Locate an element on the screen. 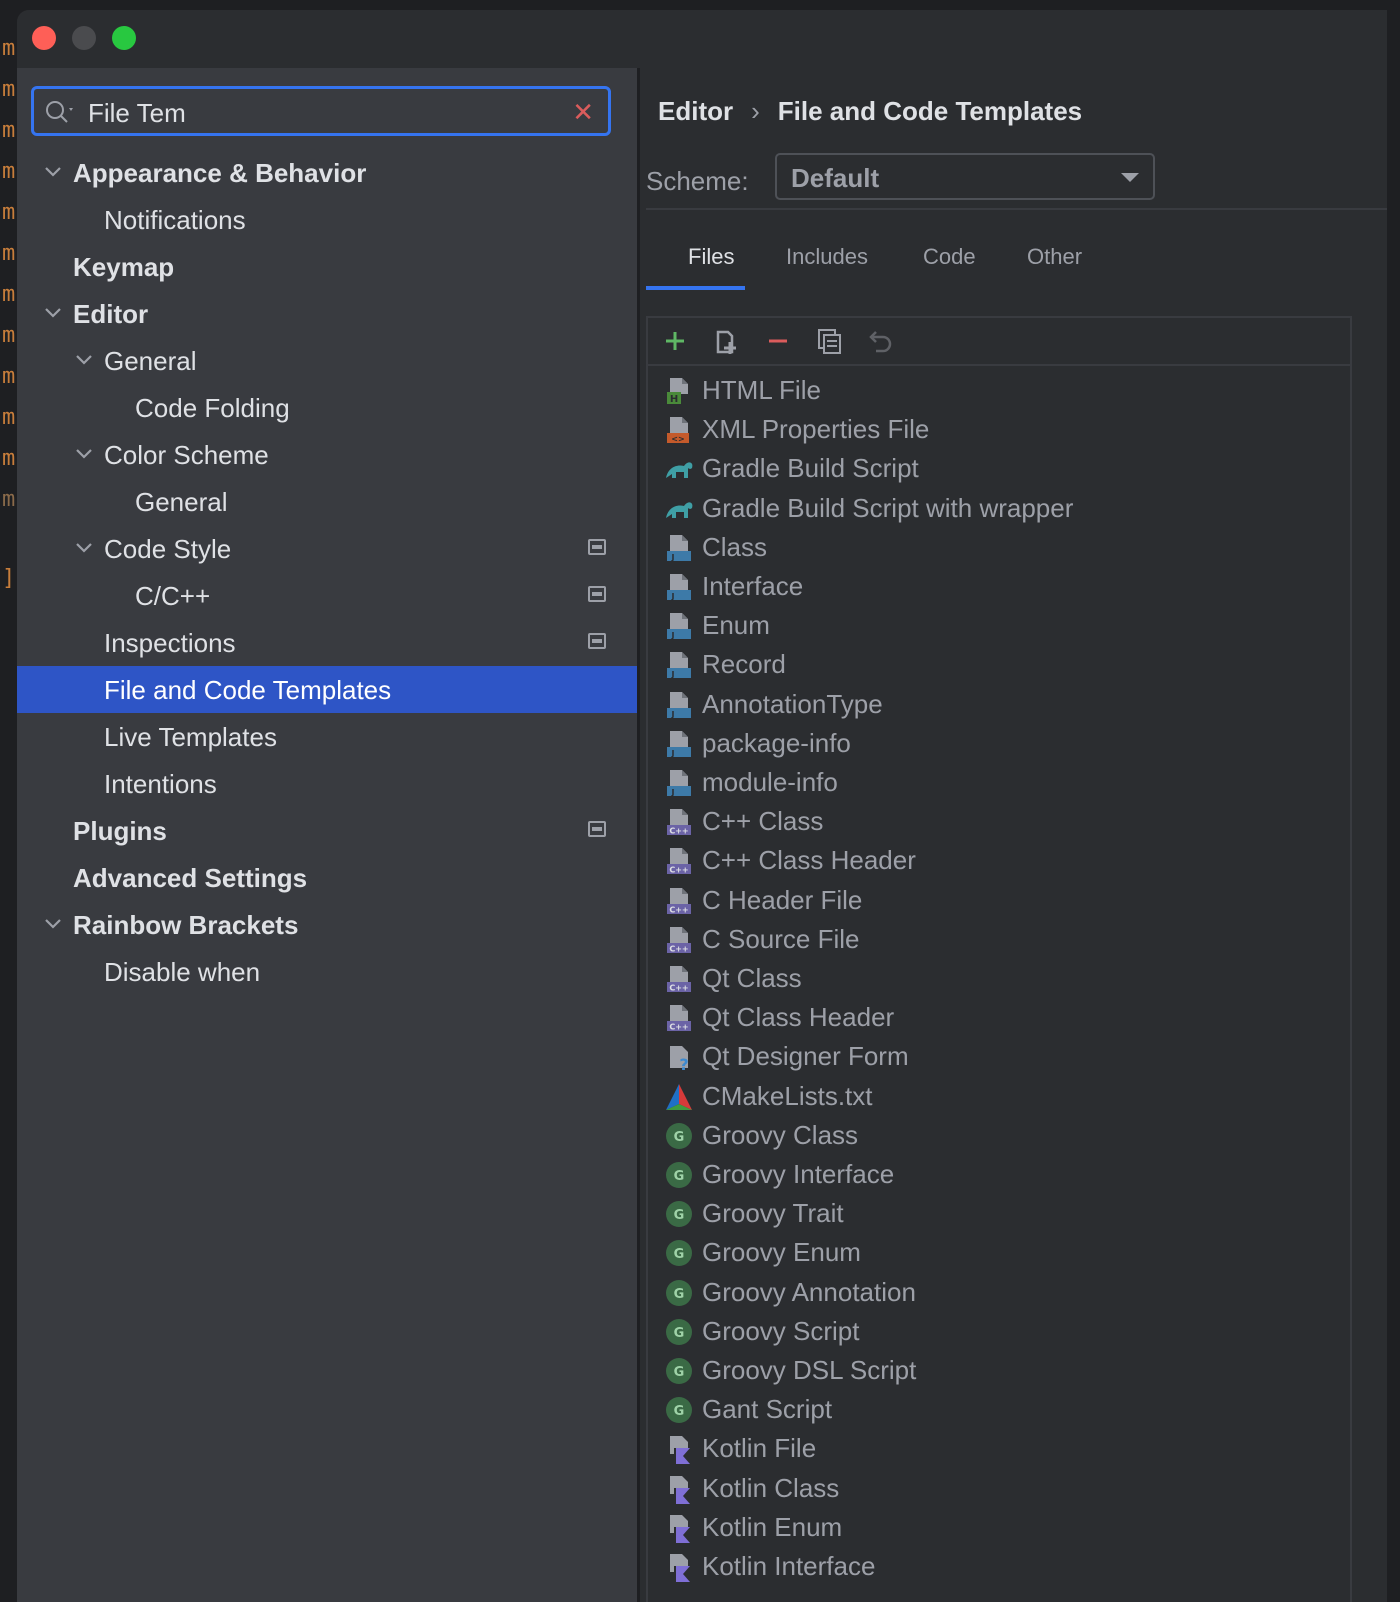 This screenshot has height=1602, width=1400. template-list-item: J AnnotationType is located at coordinates (1002, 705).